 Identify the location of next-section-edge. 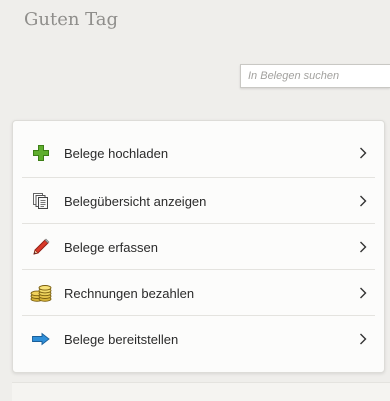
(201, 391).